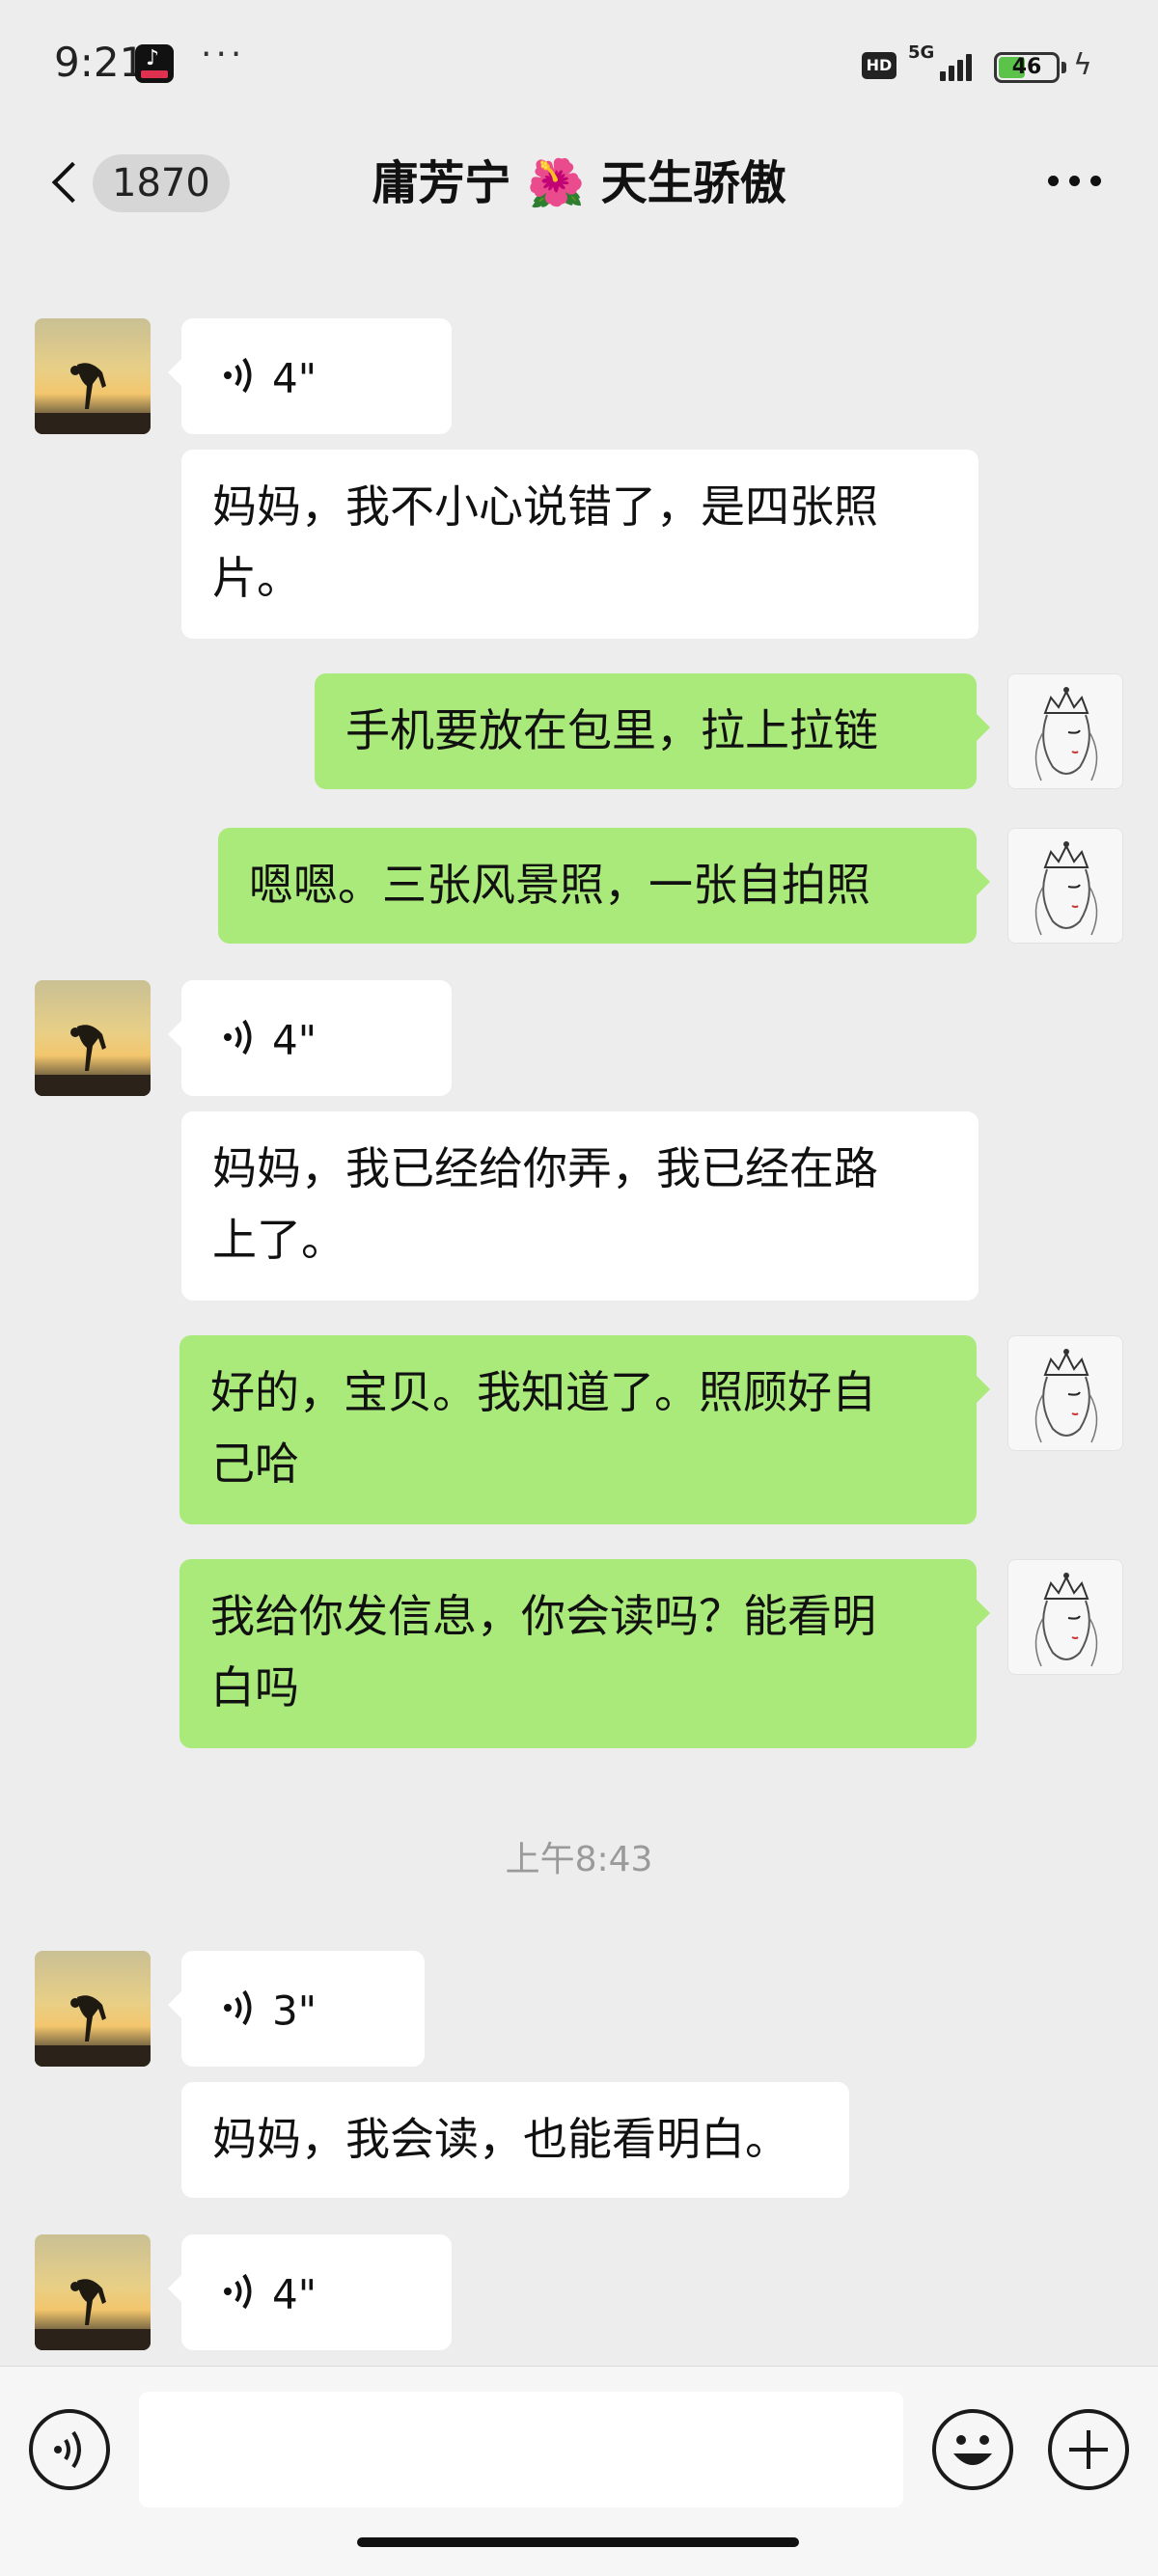 The height and width of the screenshot is (2576, 1158). I want to click on message-timestamp: 上午8:43, so click(579, 1860).